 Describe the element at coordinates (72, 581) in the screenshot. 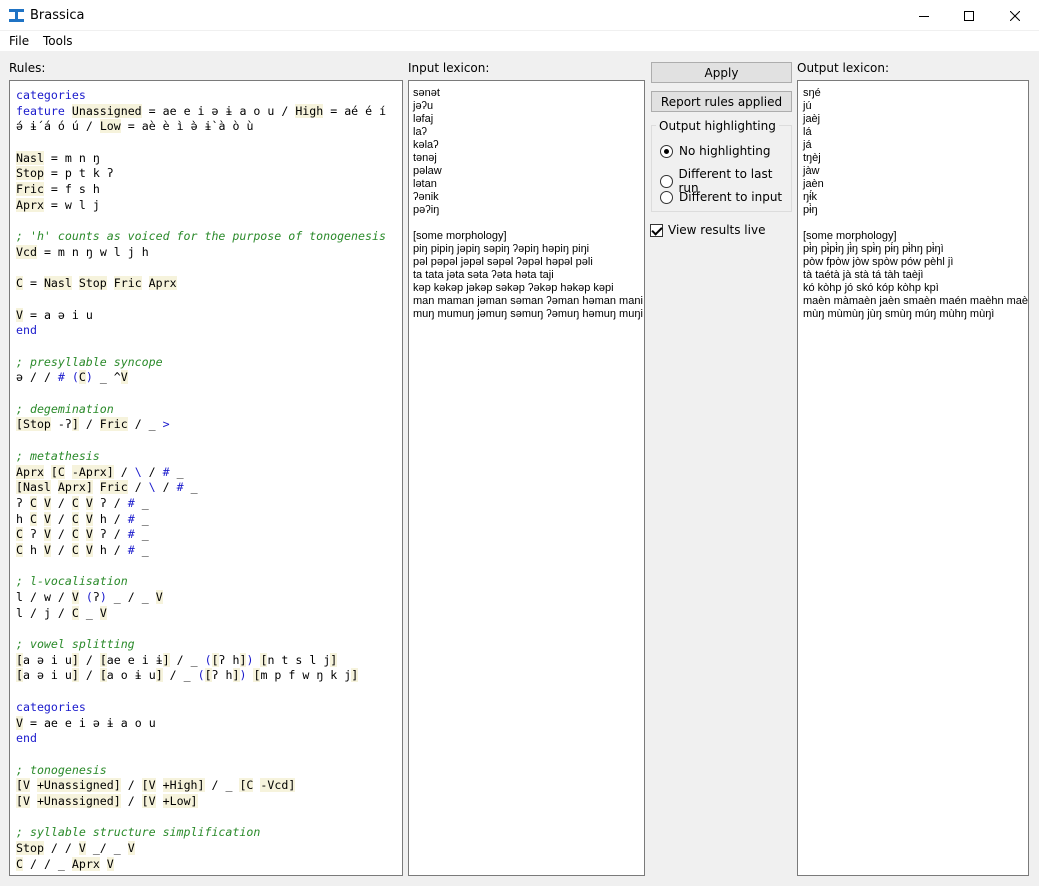

I see `rules-line: ; l-vocalisation` at that location.